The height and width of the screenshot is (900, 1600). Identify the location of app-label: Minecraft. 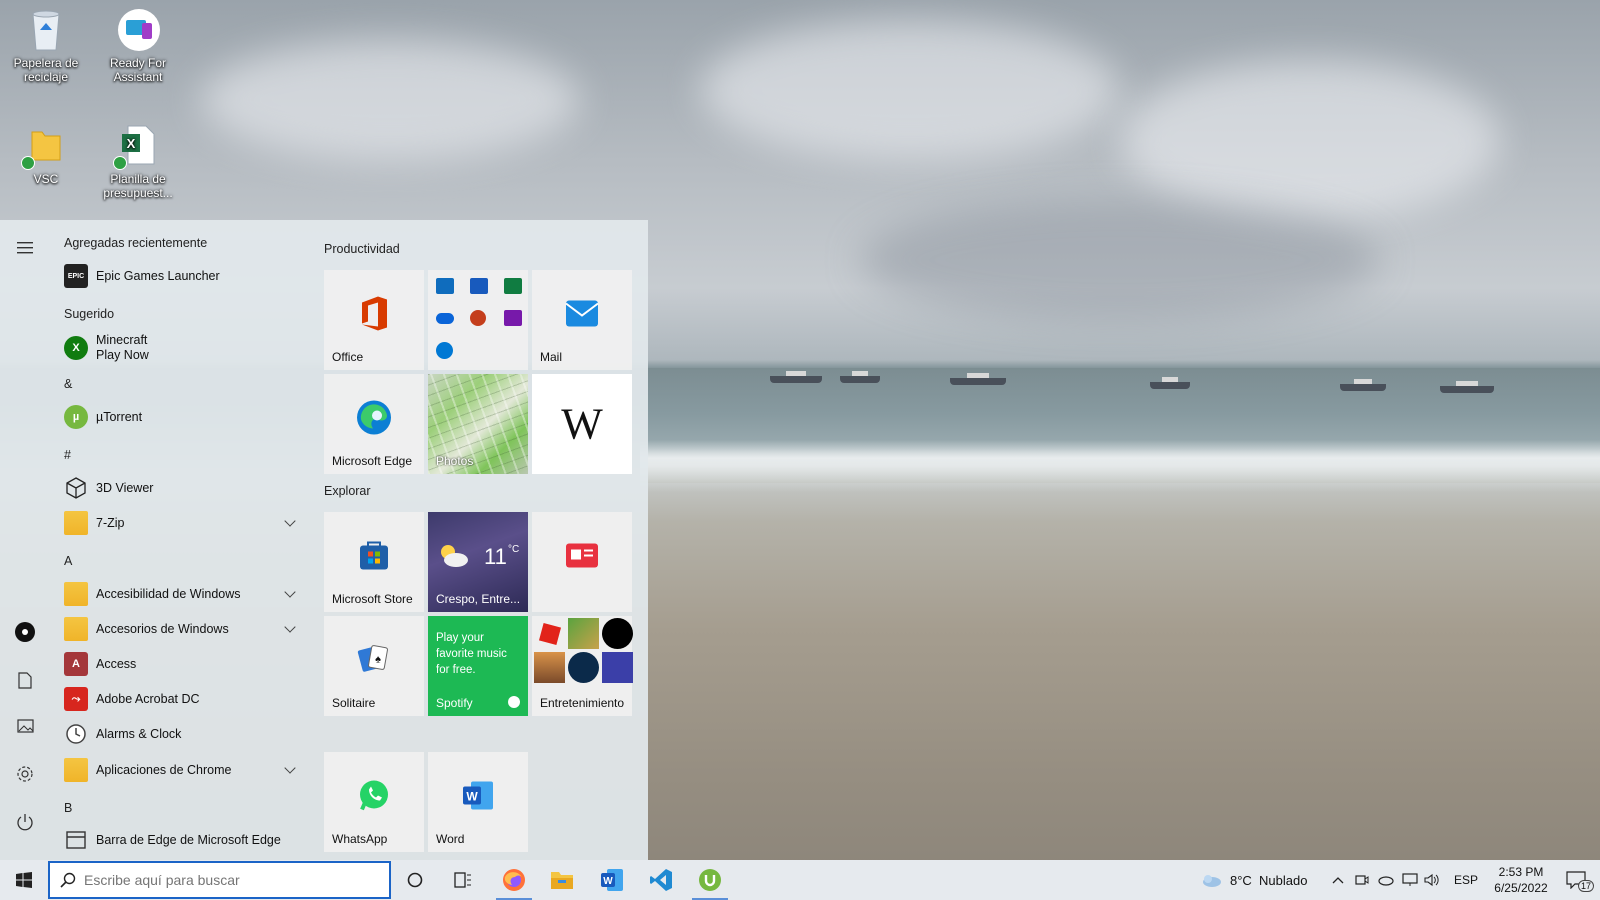
(122, 340).